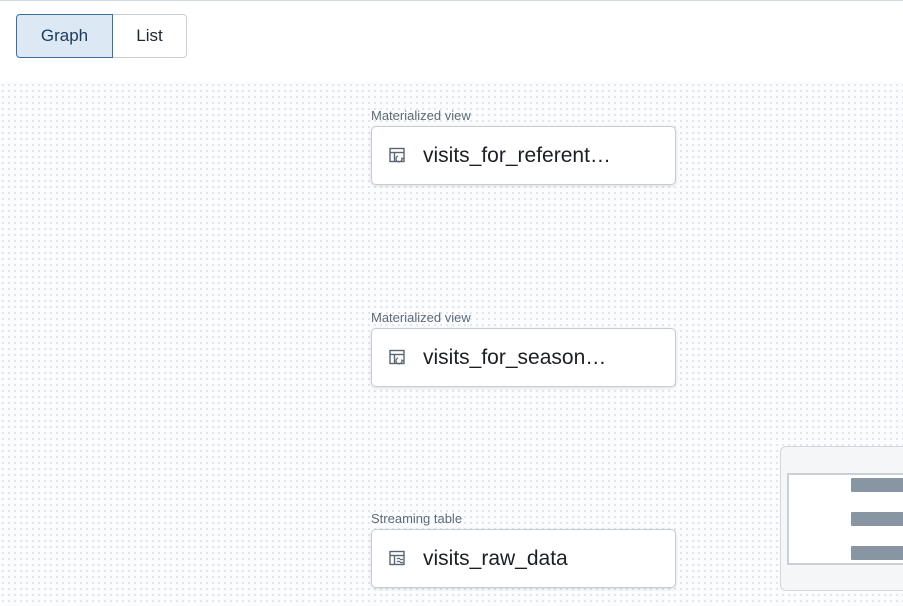  Describe the element at coordinates (64, 36) in the screenshot. I see `graph-view-button: Graph` at that location.